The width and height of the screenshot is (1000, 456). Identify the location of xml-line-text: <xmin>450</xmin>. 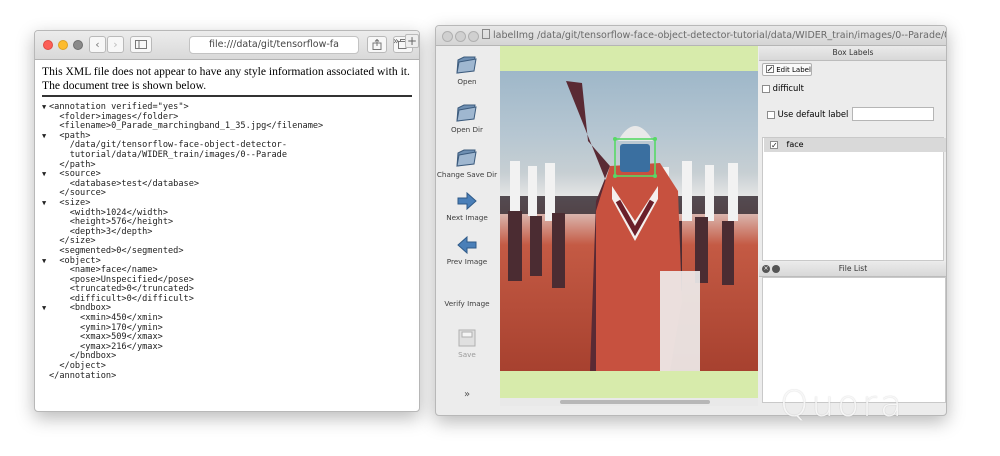
(106, 318).